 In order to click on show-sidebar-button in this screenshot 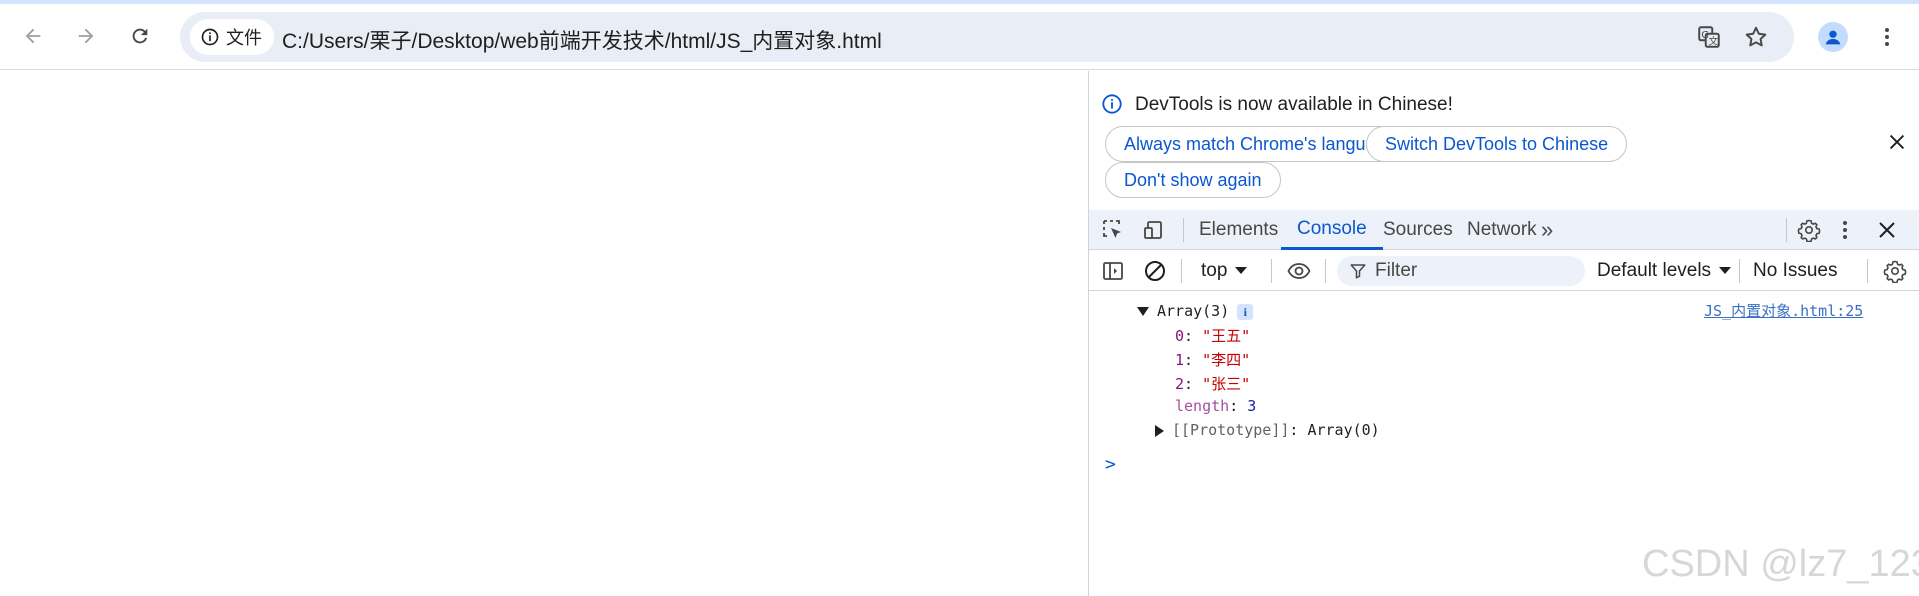, I will do `click(1113, 271)`.